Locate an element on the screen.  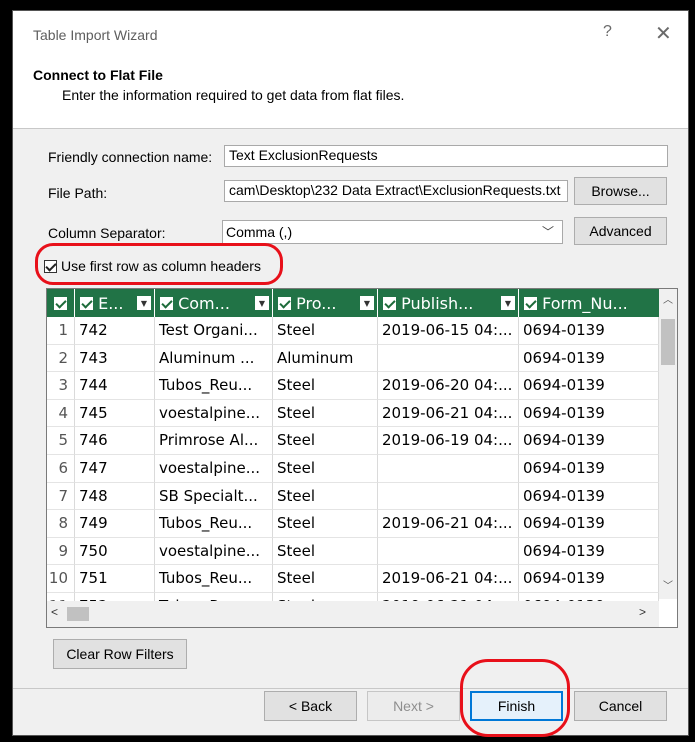
table-row: 9 750 voestalpine... Steel 0694-0139 is located at coordinates (353, 551).